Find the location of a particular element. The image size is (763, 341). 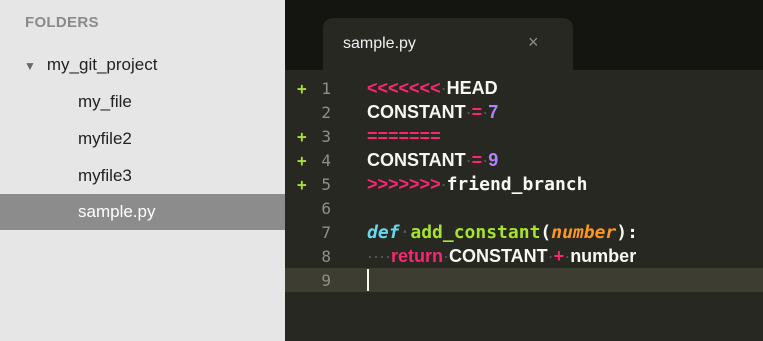

line-number: 8 is located at coordinates (326, 256).